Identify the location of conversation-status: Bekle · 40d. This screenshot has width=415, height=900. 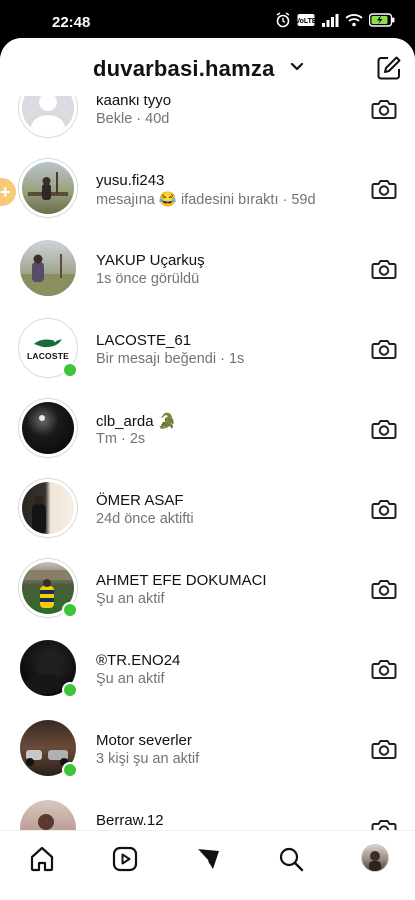
(133, 119).